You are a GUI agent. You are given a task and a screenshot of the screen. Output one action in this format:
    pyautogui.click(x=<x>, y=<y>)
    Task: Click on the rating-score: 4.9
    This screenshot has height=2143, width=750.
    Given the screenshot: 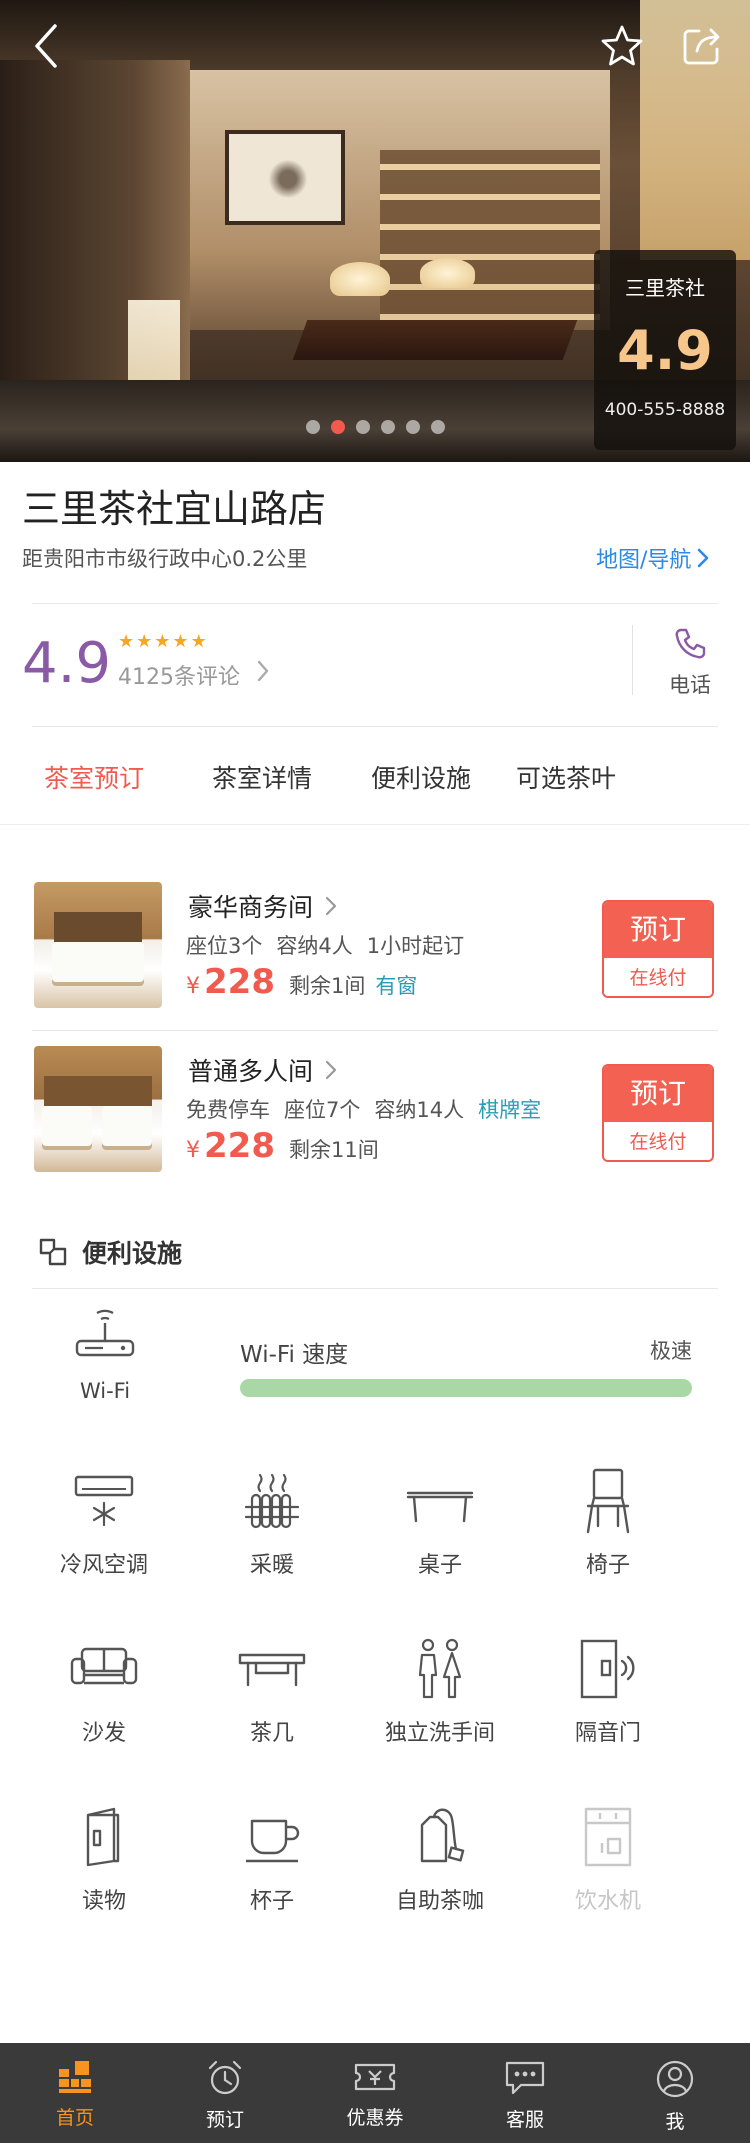 What is the action you would take?
    pyautogui.click(x=67, y=663)
    